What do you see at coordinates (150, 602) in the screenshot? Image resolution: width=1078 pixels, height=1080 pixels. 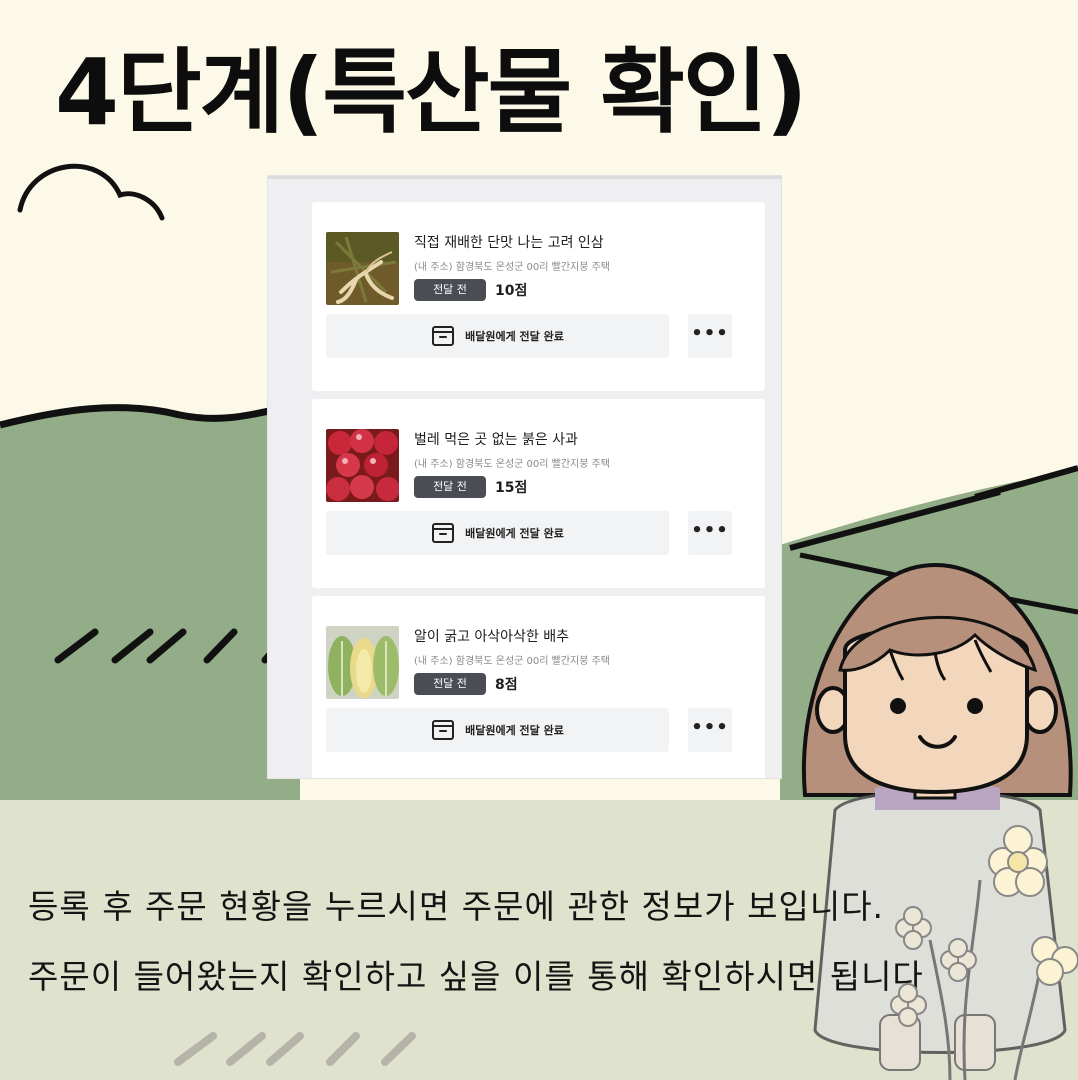 I see `hills` at bounding box center [150, 602].